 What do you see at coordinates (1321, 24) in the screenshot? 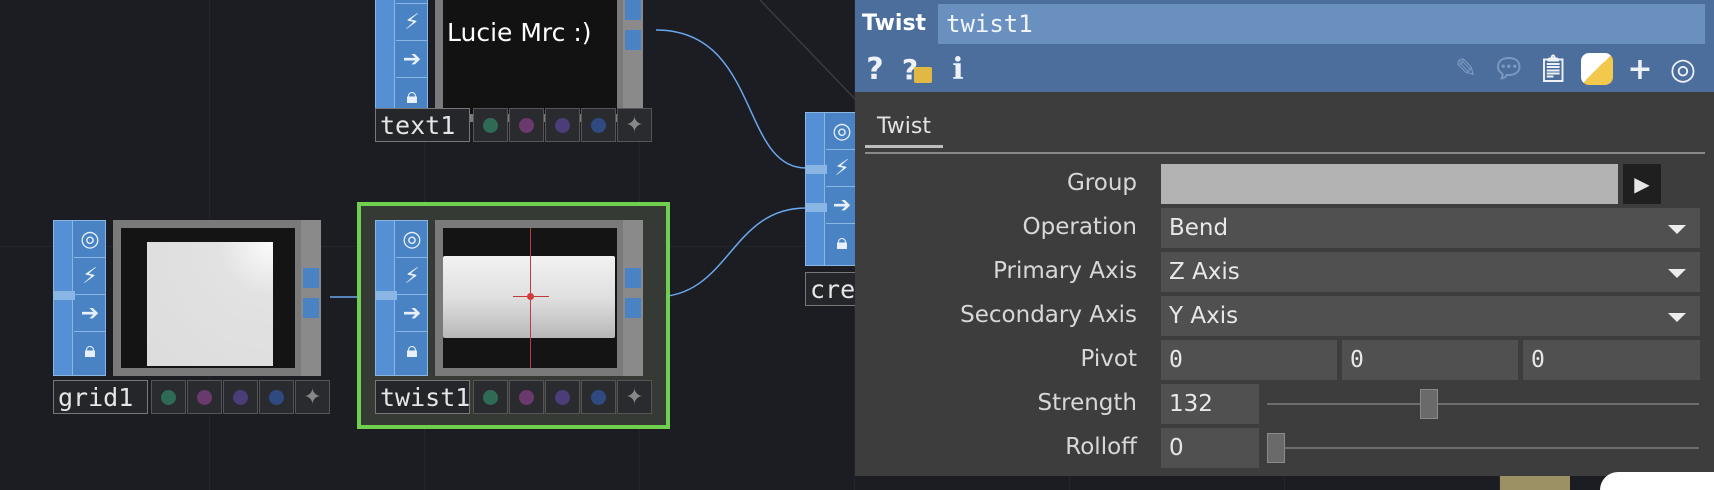
I see `node-name-field: twist1` at bounding box center [1321, 24].